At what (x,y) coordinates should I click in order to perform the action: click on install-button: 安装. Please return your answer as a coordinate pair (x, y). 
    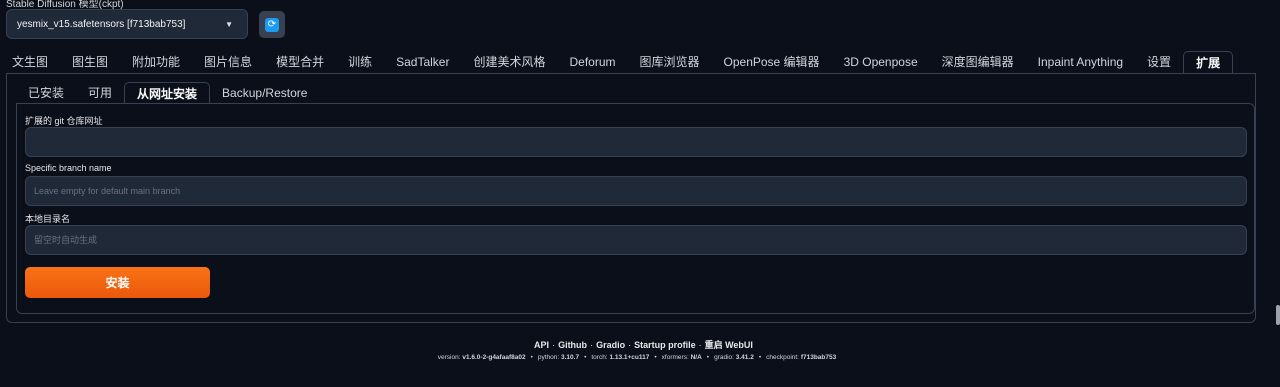
    Looking at the image, I should click on (117, 282).